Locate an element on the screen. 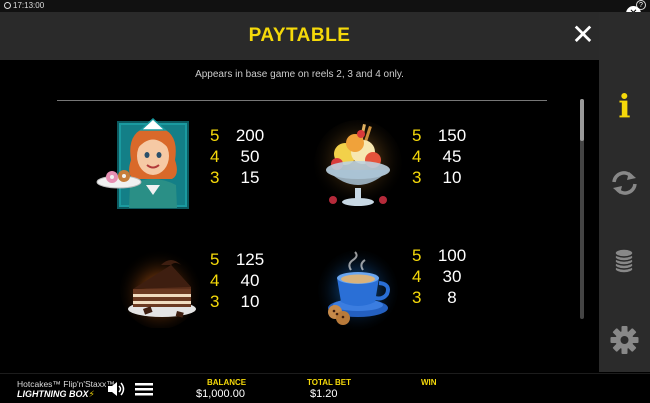 The width and height of the screenshot is (650, 403). clock-icon is located at coordinates (7, 5).